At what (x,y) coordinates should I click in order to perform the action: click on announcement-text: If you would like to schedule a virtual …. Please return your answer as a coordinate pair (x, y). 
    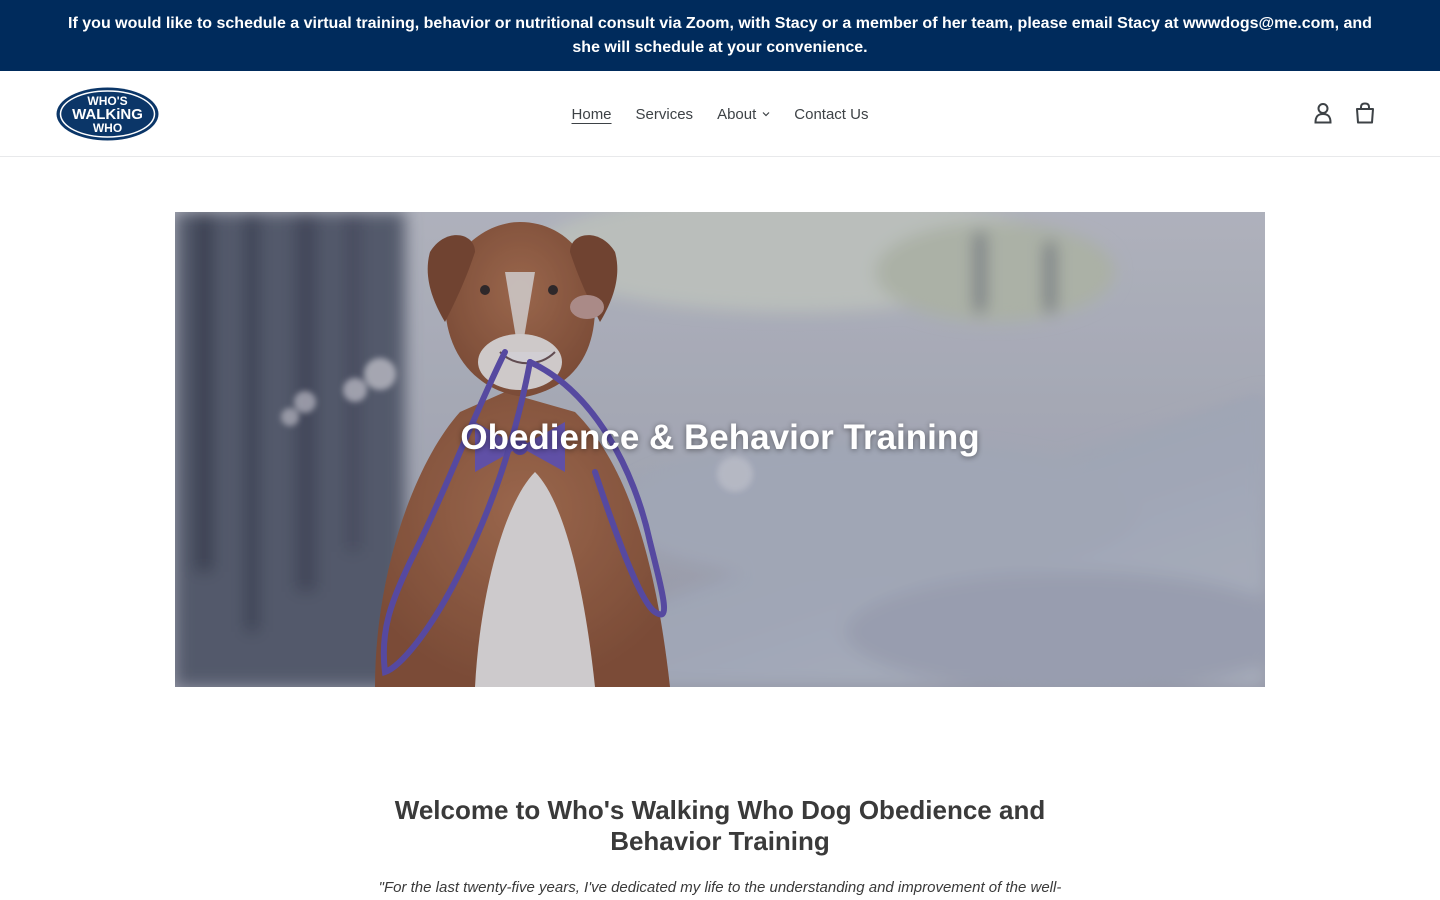
    Looking at the image, I should click on (720, 35).